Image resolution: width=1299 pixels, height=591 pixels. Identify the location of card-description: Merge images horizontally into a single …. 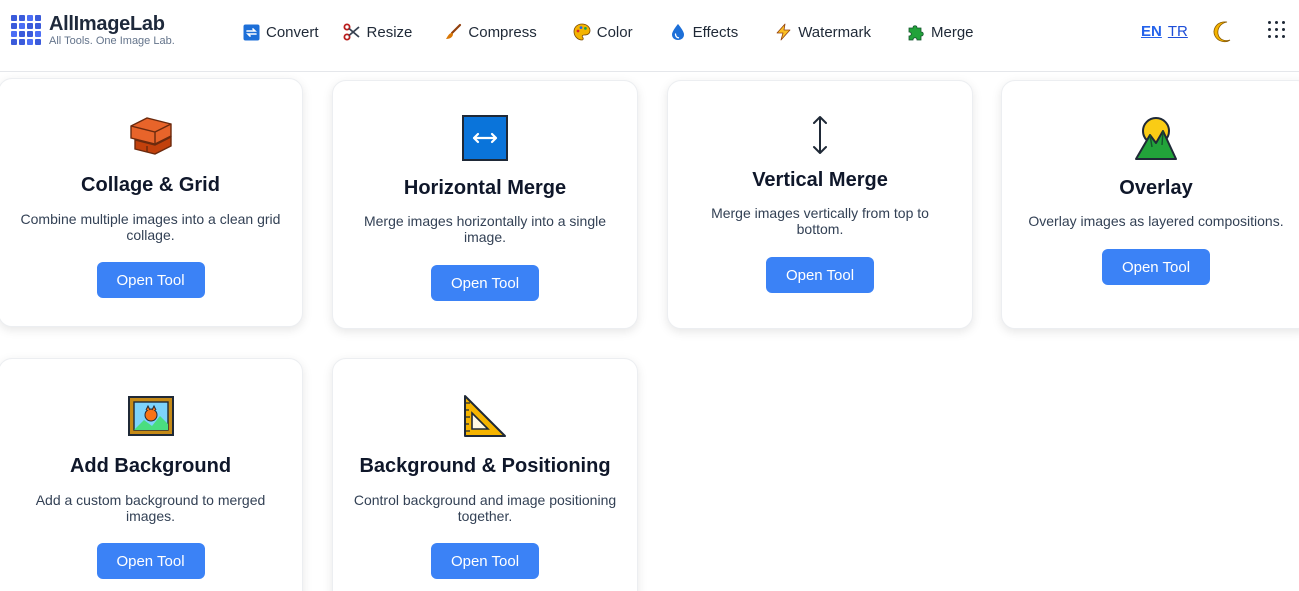
(484, 229).